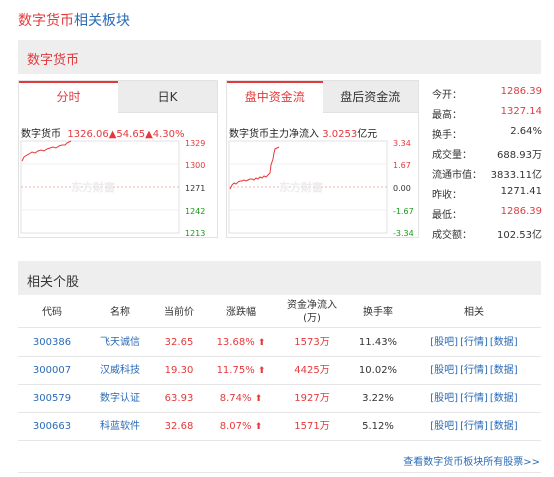  I want to click on page-title: 数字货币相关板块, so click(74, 20).